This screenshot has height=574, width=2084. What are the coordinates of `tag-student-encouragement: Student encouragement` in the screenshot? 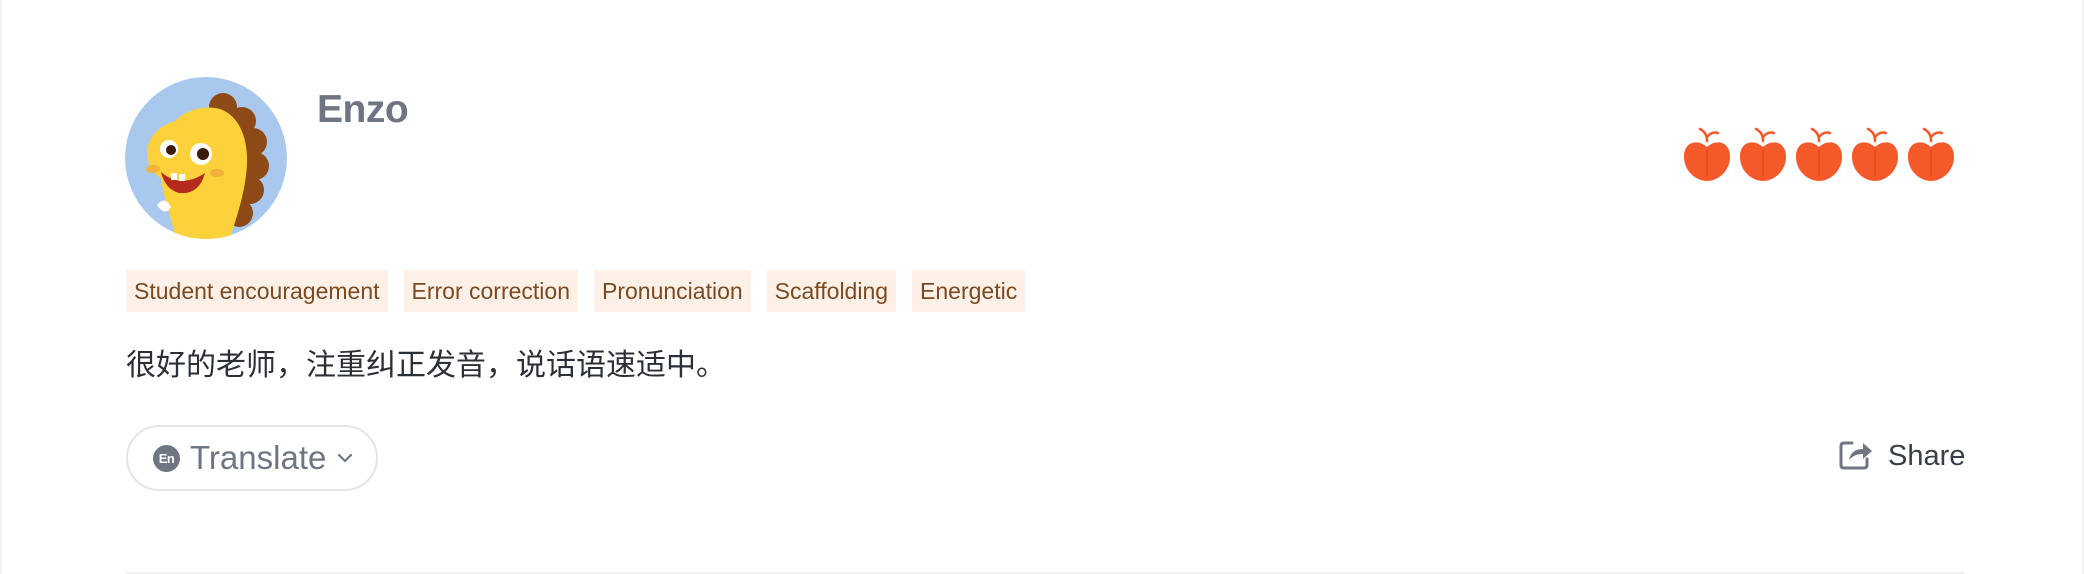 It's located at (257, 291).